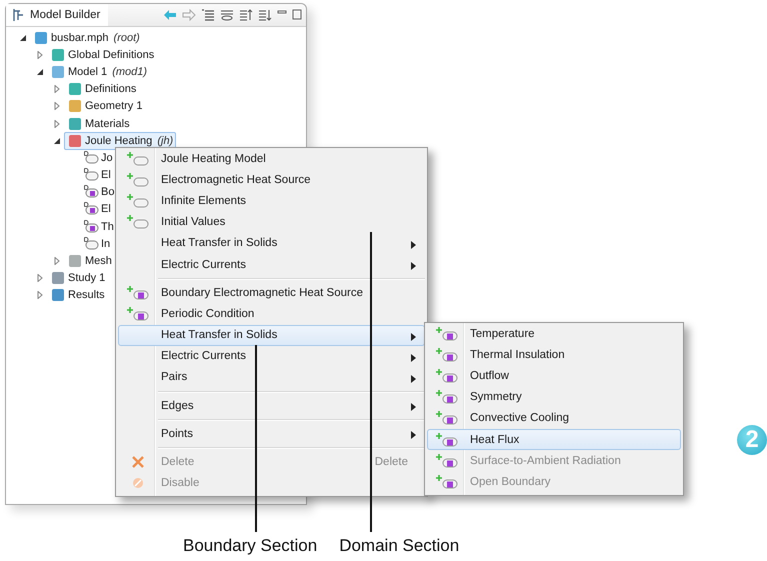  I want to click on sort-up-icon, so click(246, 15).